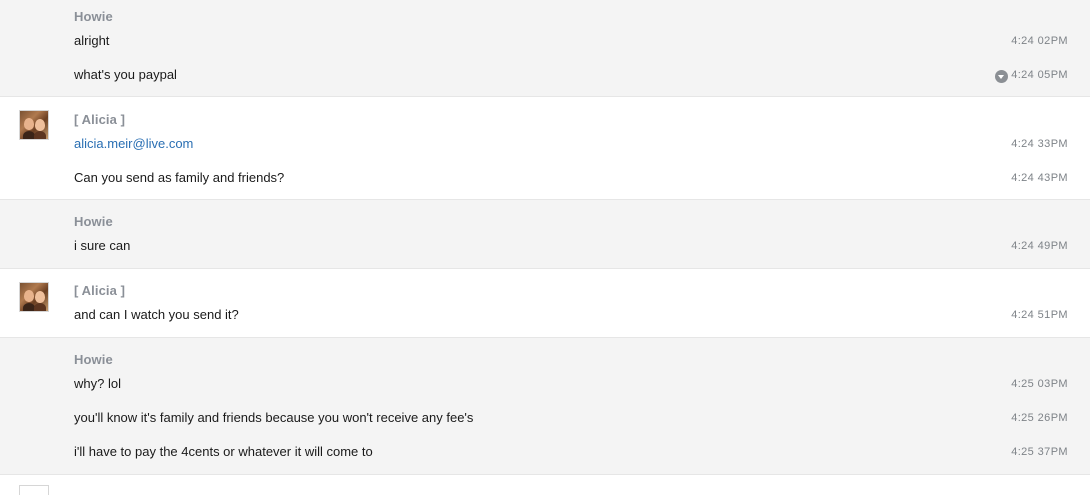 This screenshot has height=495, width=1090. What do you see at coordinates (133, 143) in the screenshot?
I see `email-link: alicia.meir@live.com` at bounding box center [133, 143].